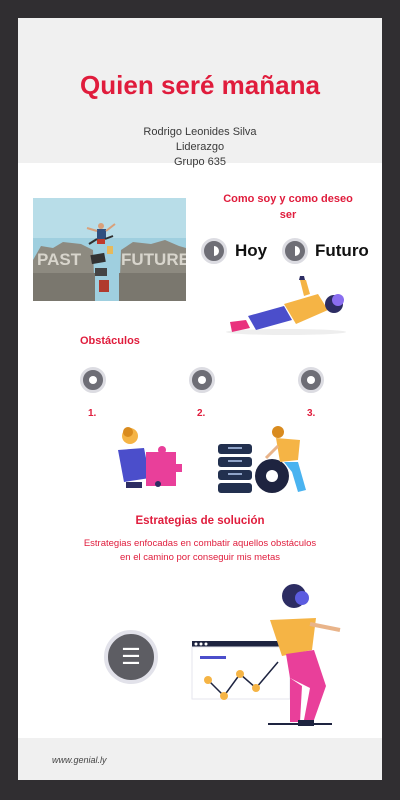  What do you see at coordinates (150, 457) in the screenshot?
I see `puzzle-person-illustration` at bounding box center [150, 457].